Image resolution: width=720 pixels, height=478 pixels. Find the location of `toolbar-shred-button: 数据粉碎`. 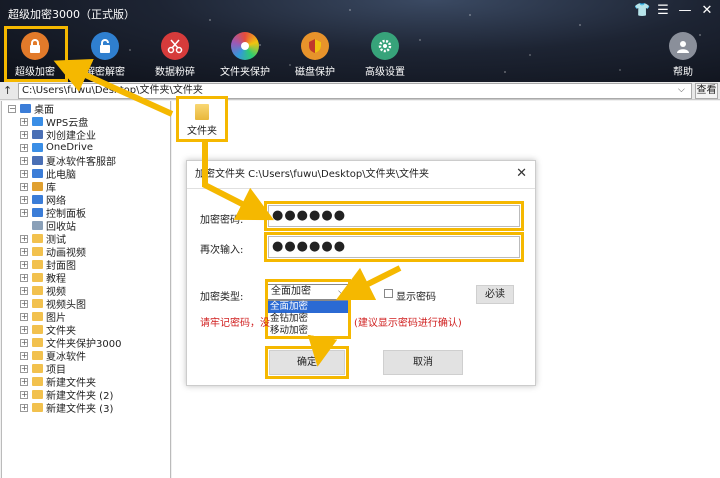

toolbar-shred-button: 数据粉碎 is located at coordinates (175, 55).